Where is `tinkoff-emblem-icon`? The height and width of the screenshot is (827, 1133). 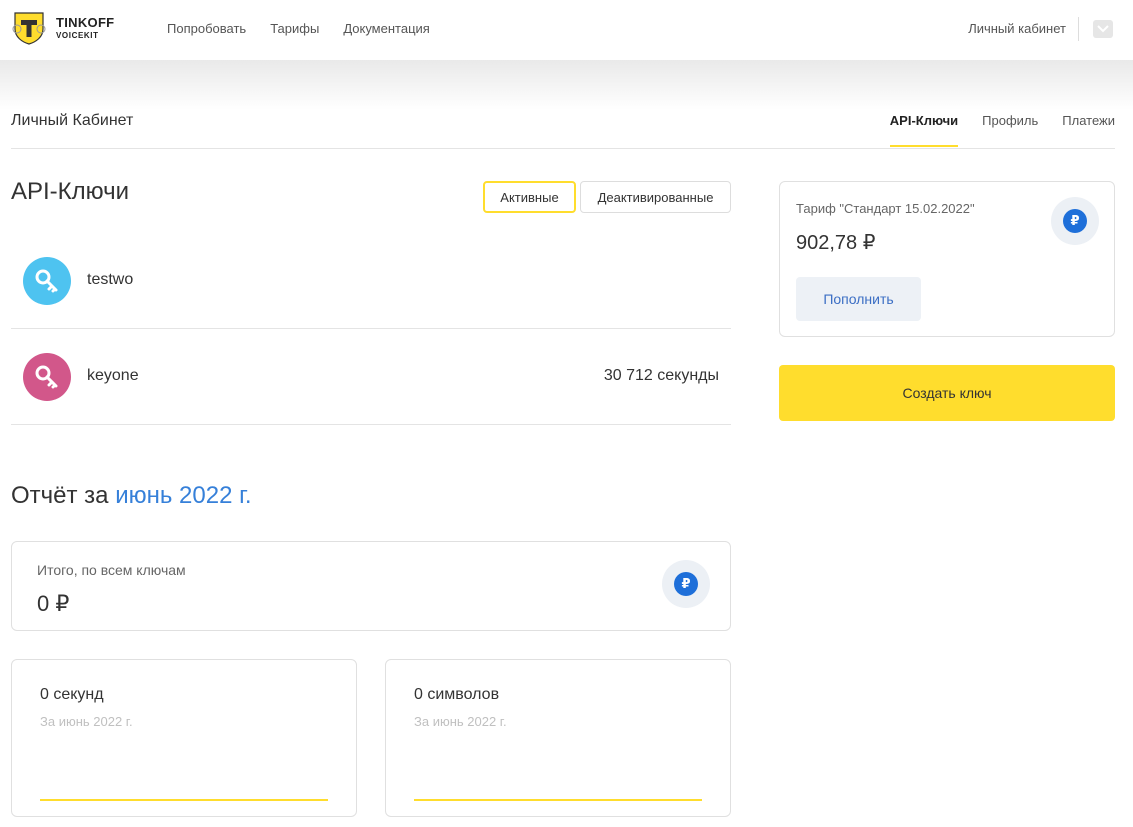 tinkoff-emblem-icon is located at coordinates (29, 28).